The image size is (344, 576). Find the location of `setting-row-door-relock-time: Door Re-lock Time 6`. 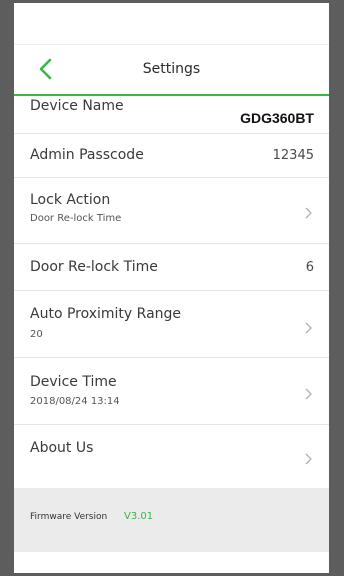

setting-row-door-relock-time: Door Re-lock Time 6 is located at coordinates (171, 267).